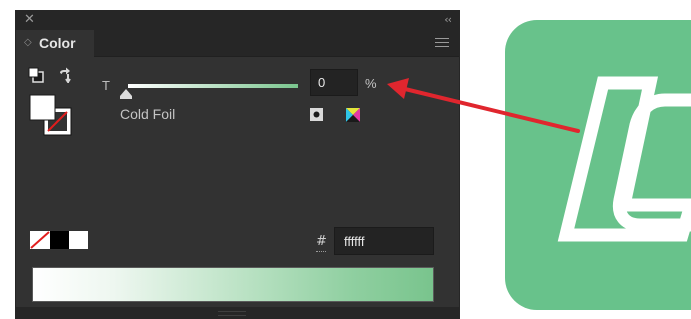 The height and width of the screenshot is (319, 691). Describe the element at coordinates (106, 85) in the screenshot. I see `tint-label: T` at that location.